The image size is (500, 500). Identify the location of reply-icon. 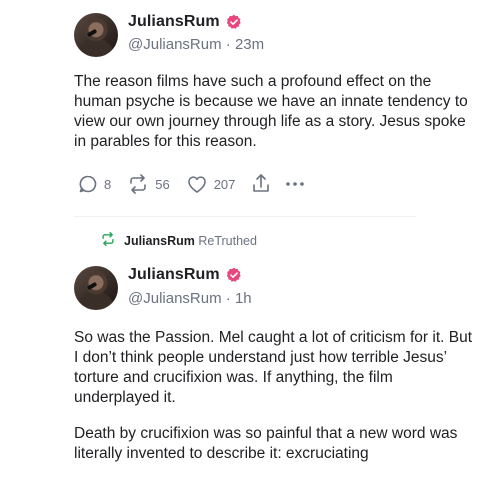
(88, 184).